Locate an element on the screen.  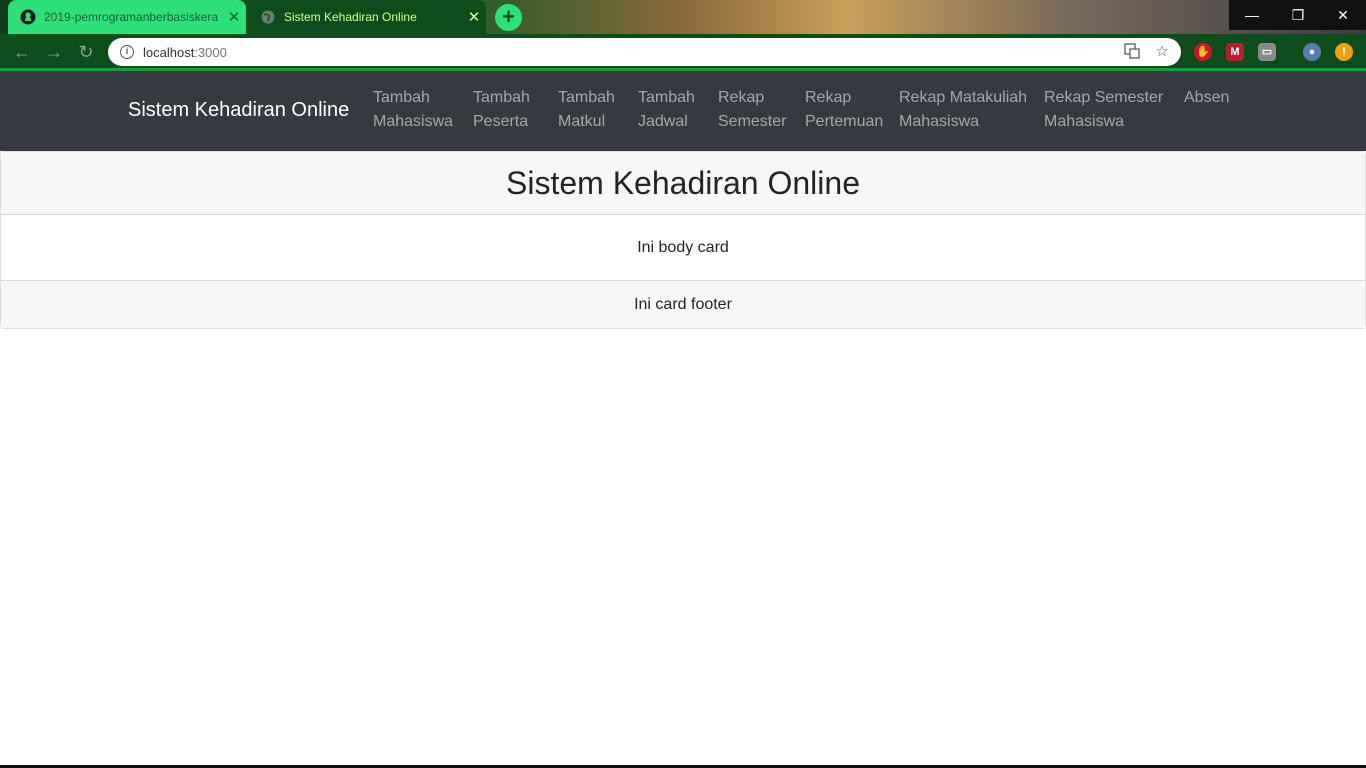
nav-tambah-jadwal: Tambah Jadwal is located at coordinates (666, 110).